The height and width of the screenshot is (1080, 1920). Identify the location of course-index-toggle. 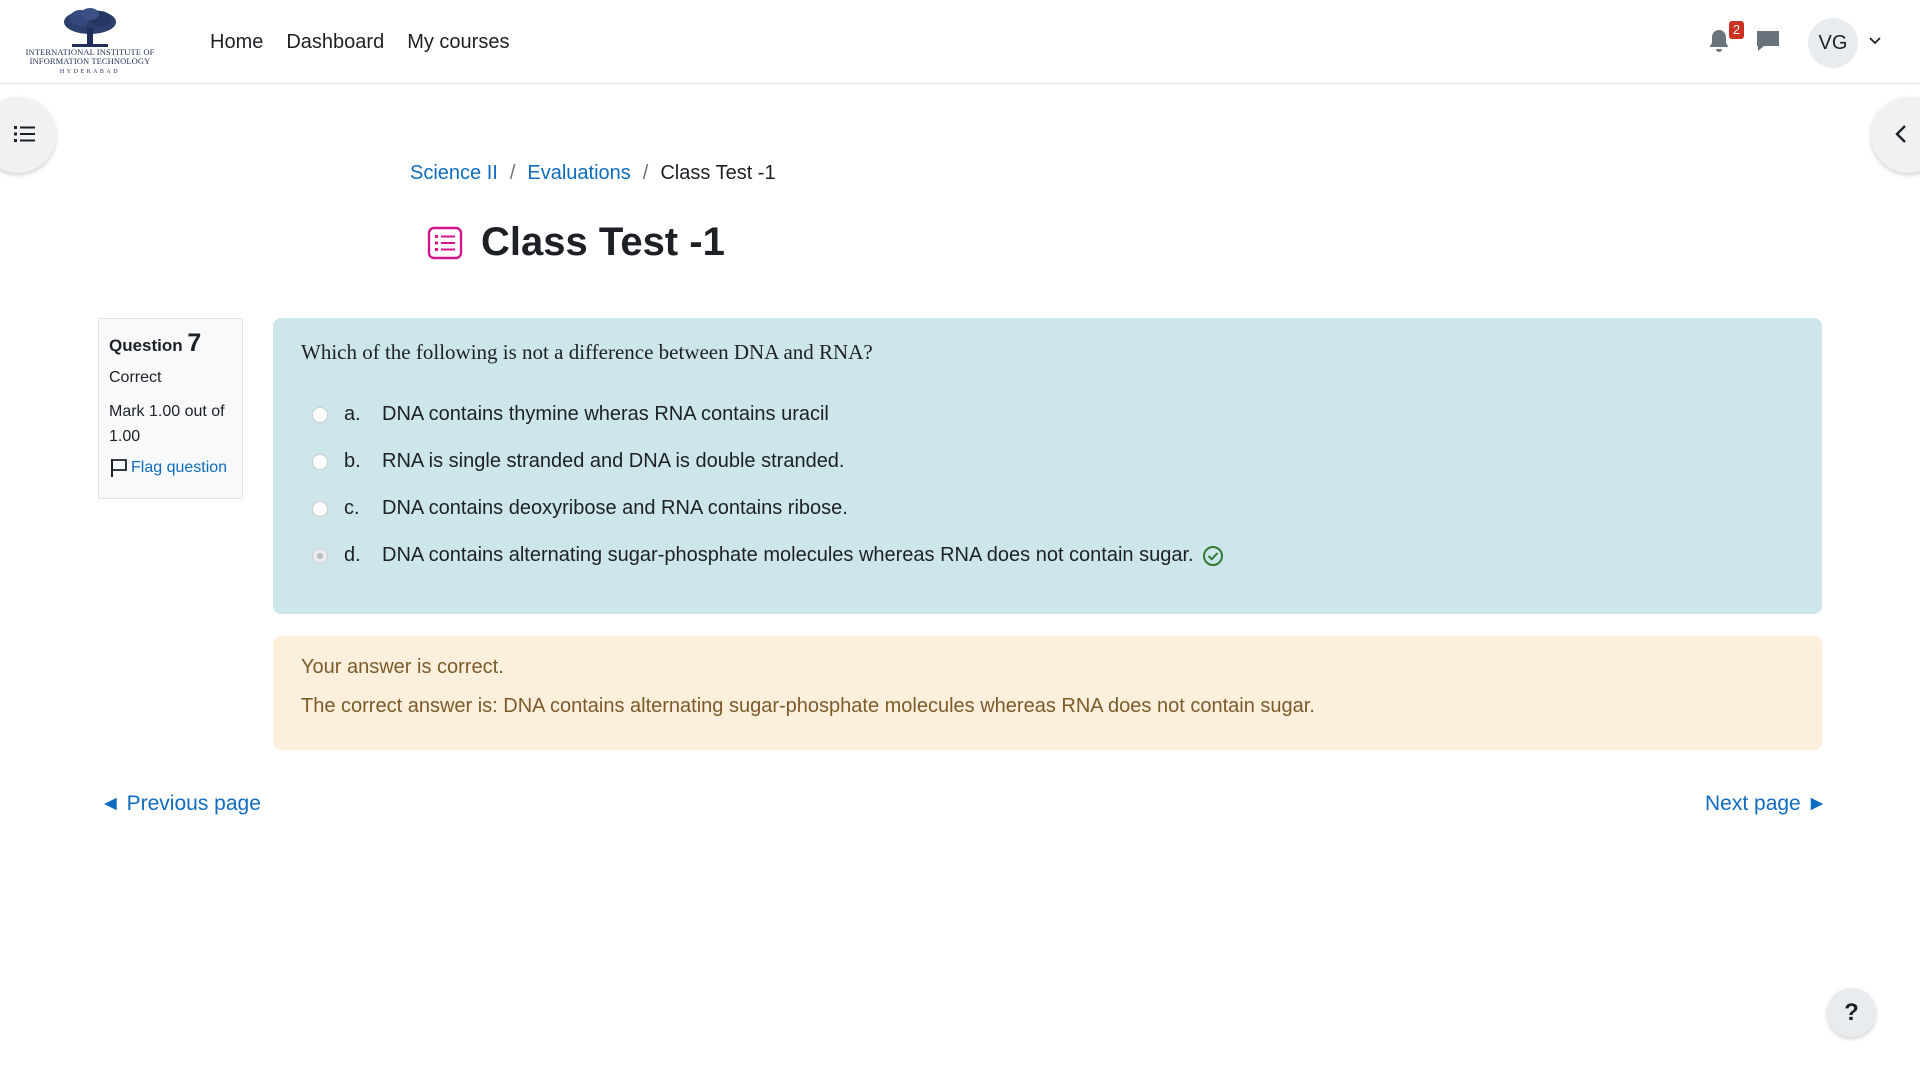
(28, 135).